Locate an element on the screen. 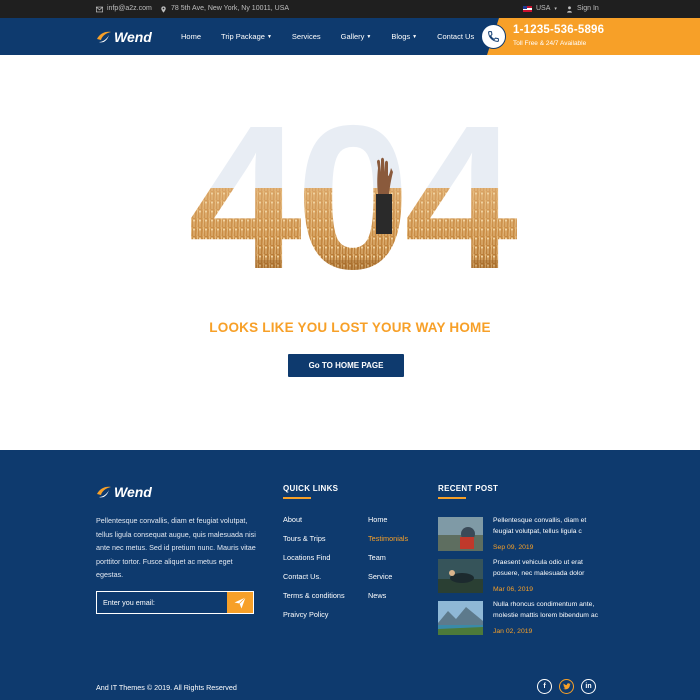 The height and width of the screenshot is (700, 700). nav-contact-label: Contact Us is located at coordinates (456, 36).